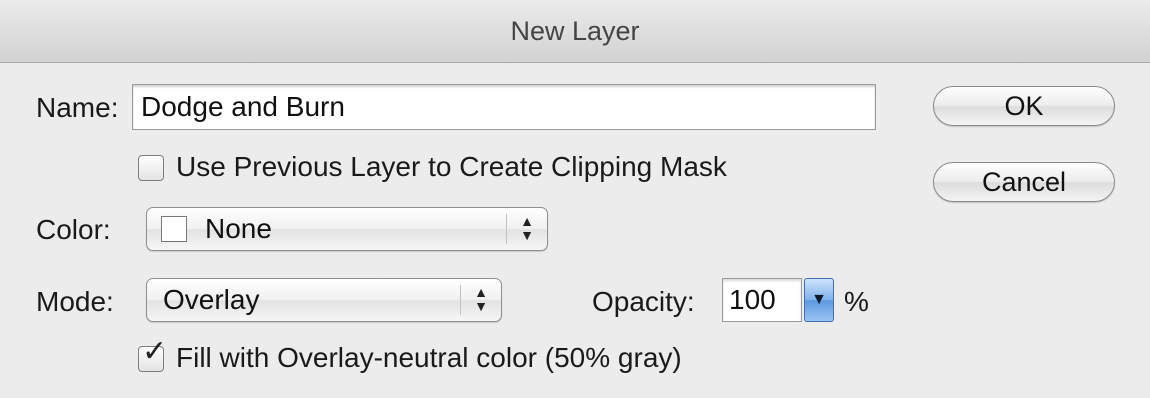  Describe the element at coordinates (324, 300) in the screenshot. I see `mode-popup: Overlay ▲ ▼` at that location.